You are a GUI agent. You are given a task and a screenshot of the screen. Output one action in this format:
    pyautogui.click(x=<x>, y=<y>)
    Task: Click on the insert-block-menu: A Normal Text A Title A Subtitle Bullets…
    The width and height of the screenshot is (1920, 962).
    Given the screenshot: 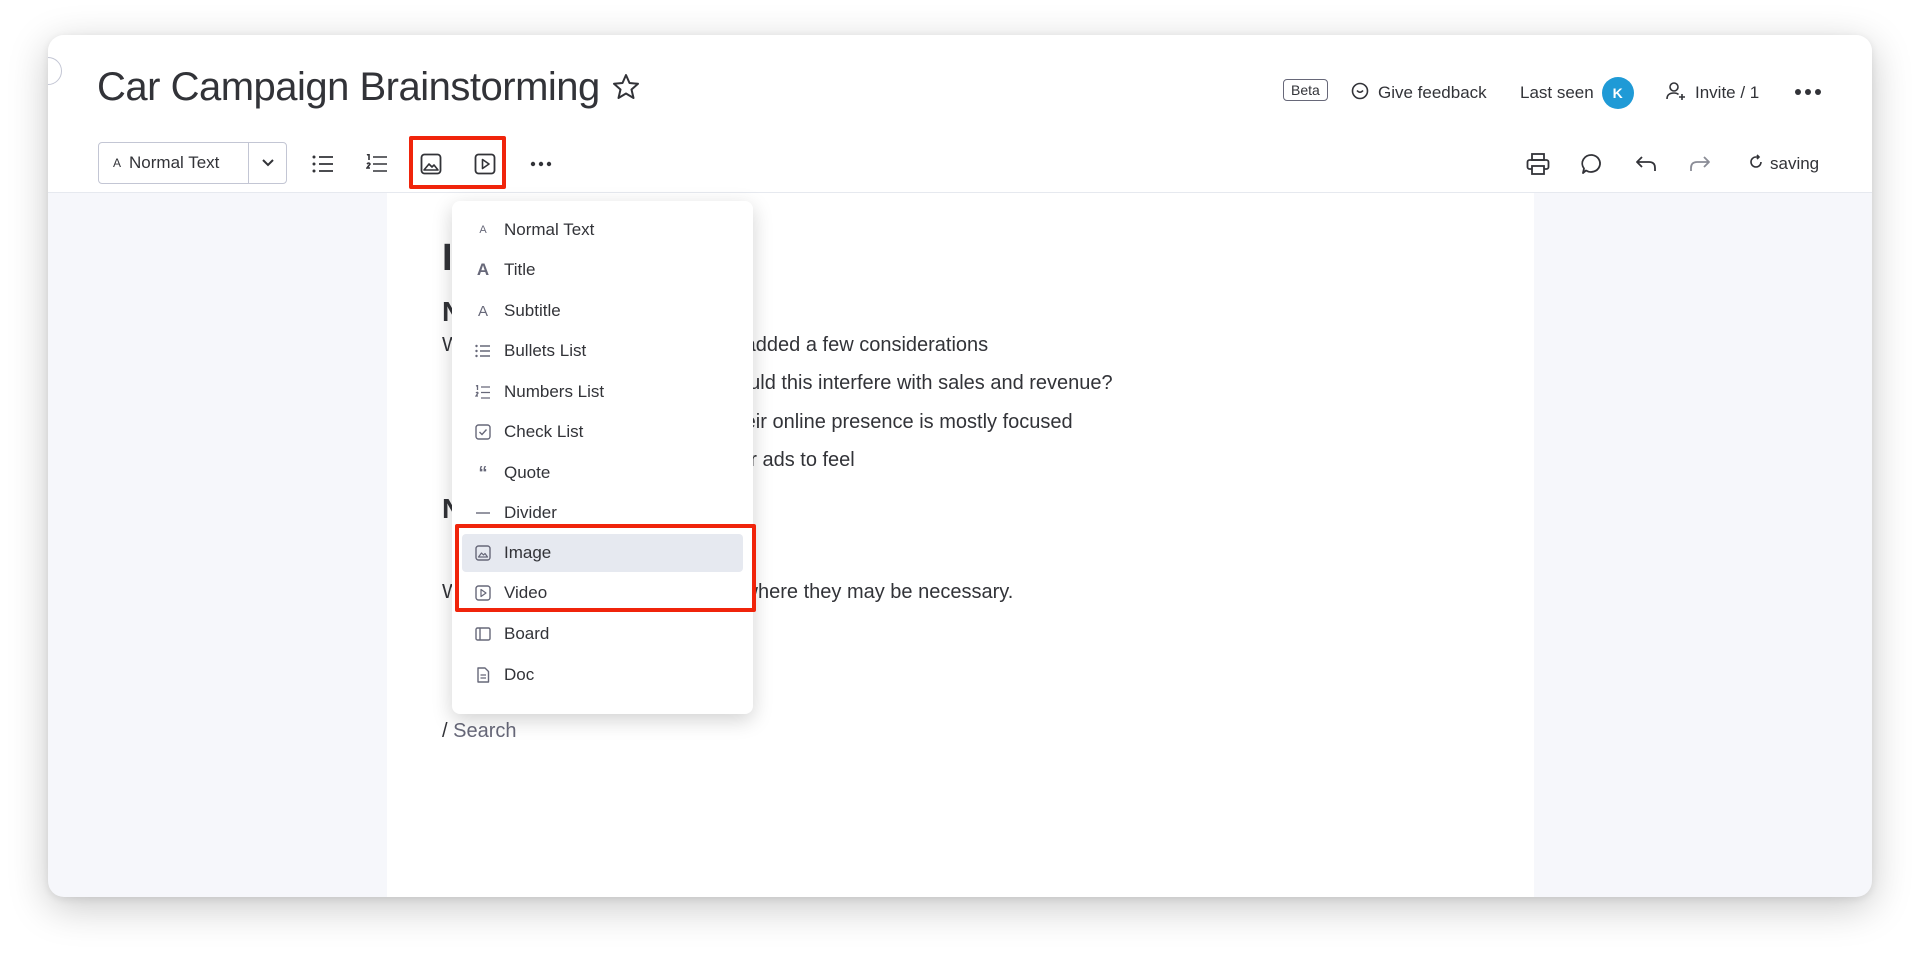 What is the action you would take?
    pyautogui.click(x=602, y=457)
    